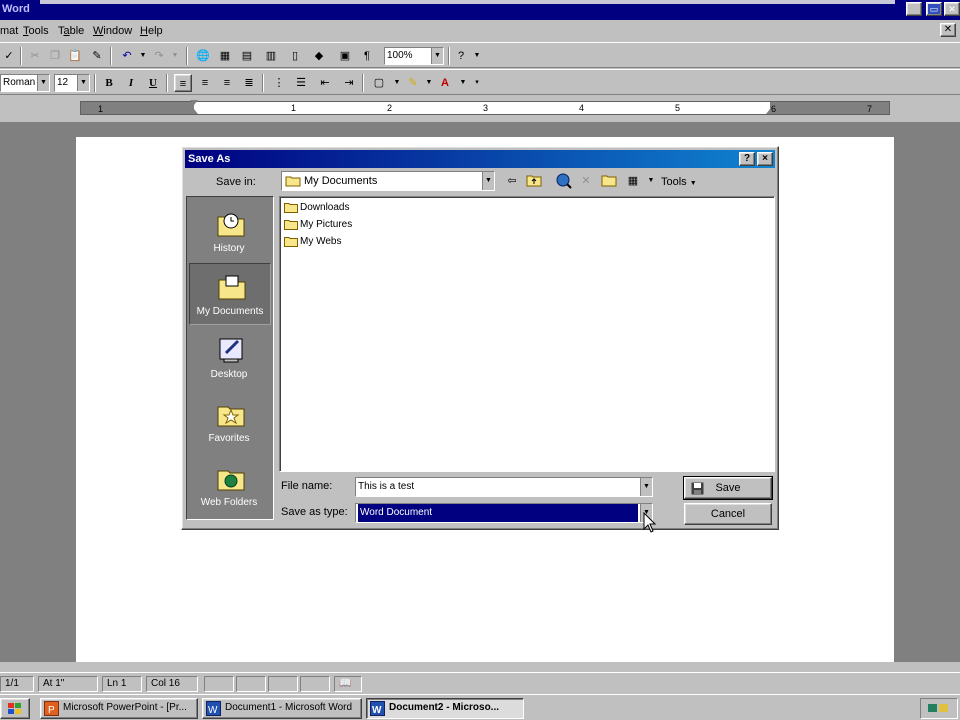 This screenshot has width=960, height=720. Describe the element at coordinates (227, 83) in the screenshot. I see `align-right-icon: ≡` at that location.